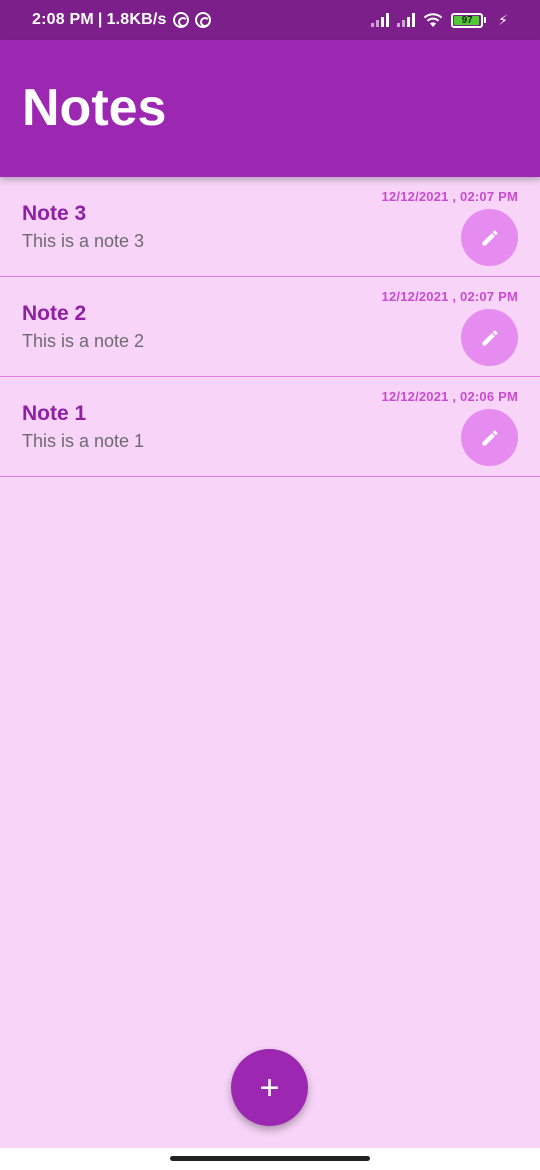 This screenshot has height=1170, width=540. I want to click on note-date: 12/12/2021 , 02:06 PM, so click(449, 396).